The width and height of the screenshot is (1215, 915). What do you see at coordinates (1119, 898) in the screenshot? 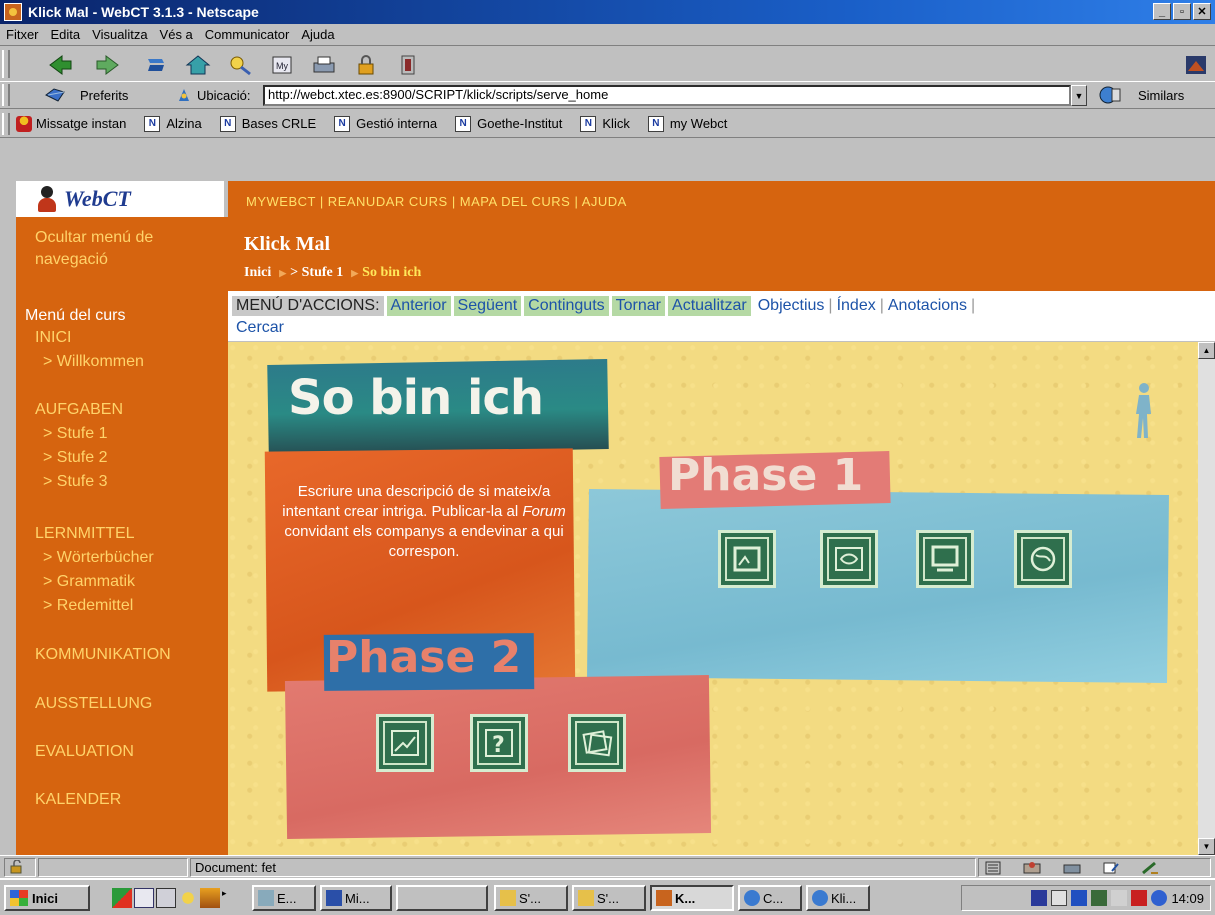
I see `volume-icon` at bounding box center [1119, 898].